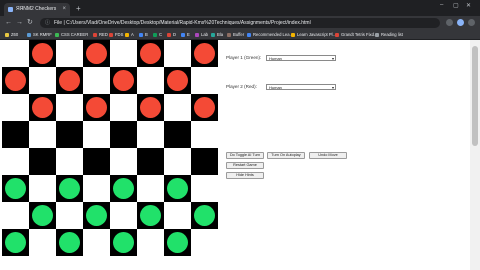 The height and width of the screenshot is (270, 480). What do you see at coordinates (11, 34) in the screenshot?
I see `bookmark-item: Z60` at bounding box center [11, 34].